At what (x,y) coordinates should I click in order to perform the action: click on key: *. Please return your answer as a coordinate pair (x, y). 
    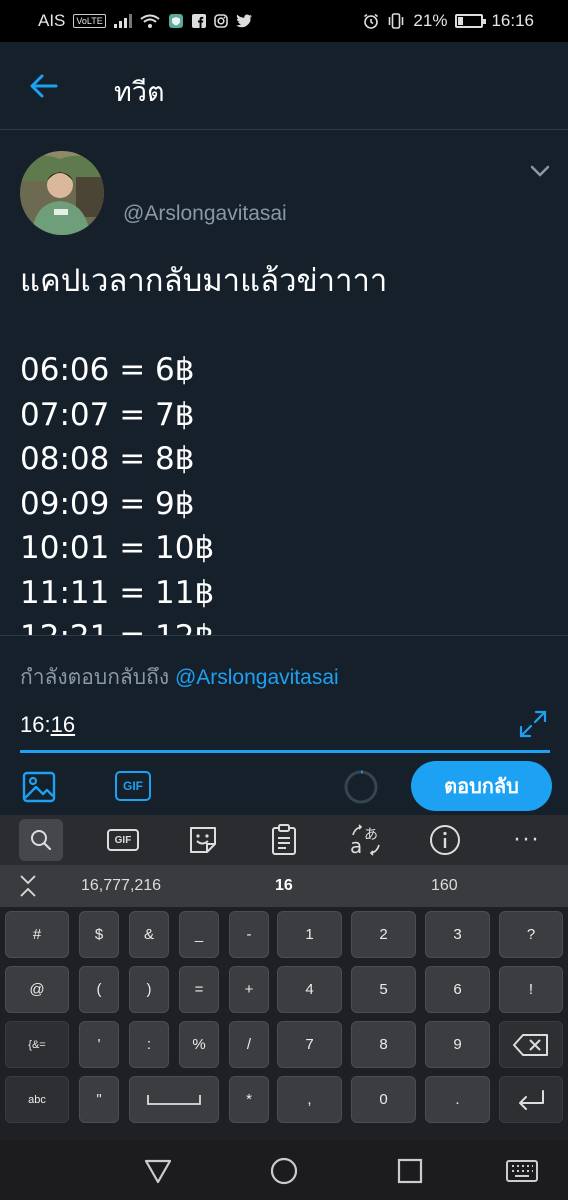
    Looking at the image, I should click on (249, 1099).